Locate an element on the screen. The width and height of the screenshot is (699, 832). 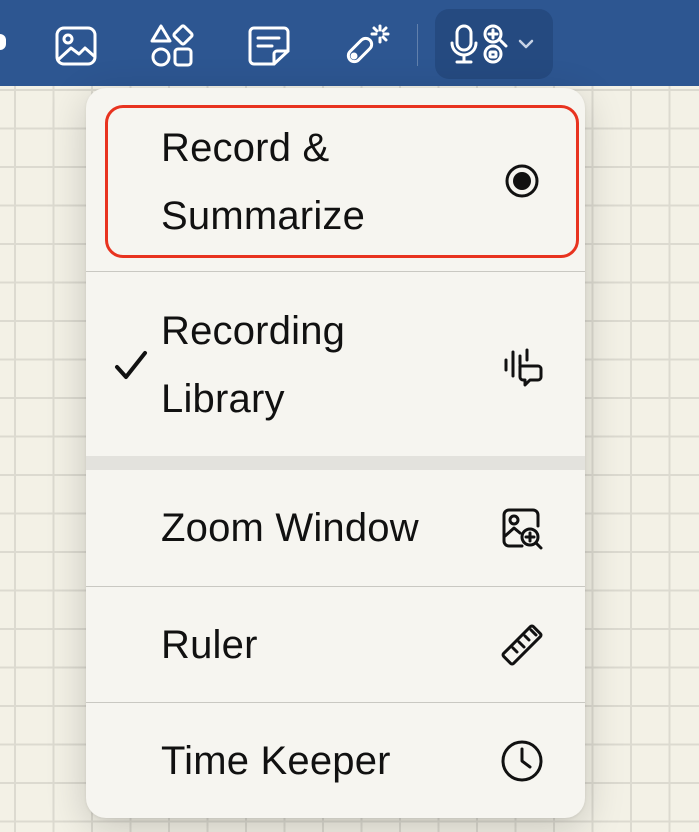
recording-tools-button is located at coordinates (494, 44).